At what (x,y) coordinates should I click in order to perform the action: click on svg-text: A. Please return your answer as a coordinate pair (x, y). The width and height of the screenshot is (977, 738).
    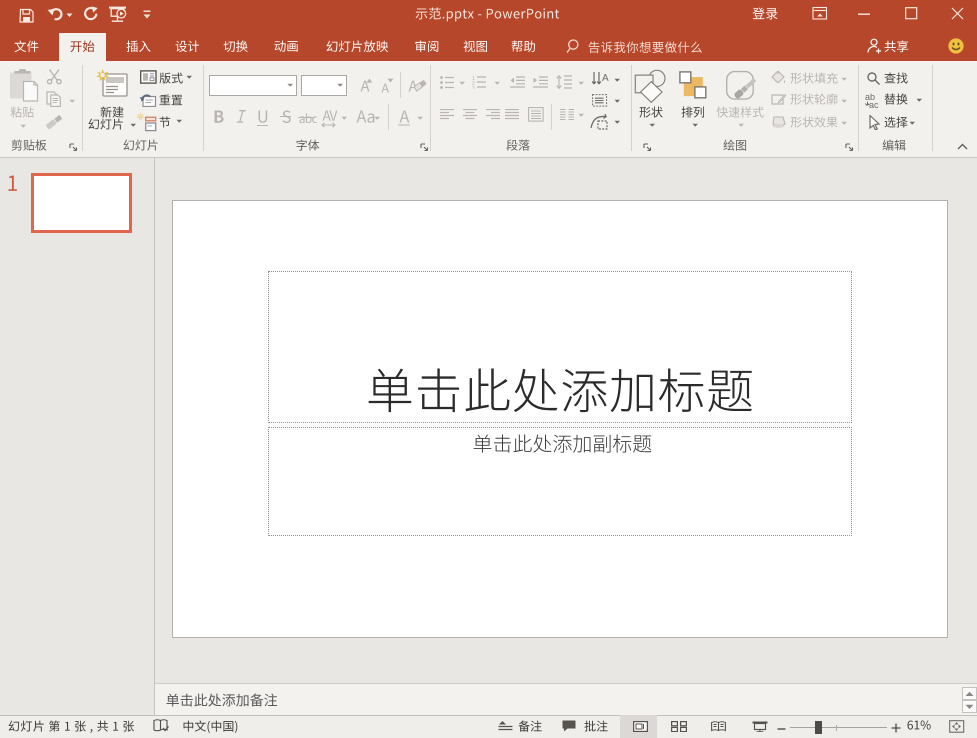
    Looking at the image, I should click on (605, 78).